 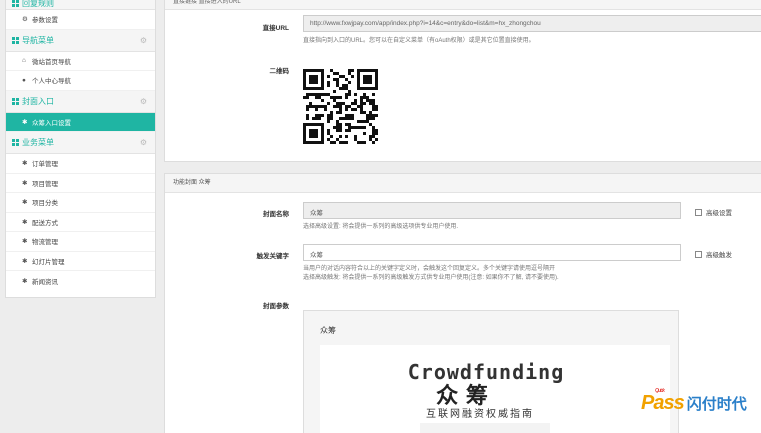 What do you see at coordinates (80, 281) in the screenshot?
I see `sidebar-item-news: ✱ 新闻资讯` at bounding box center [80, 281].